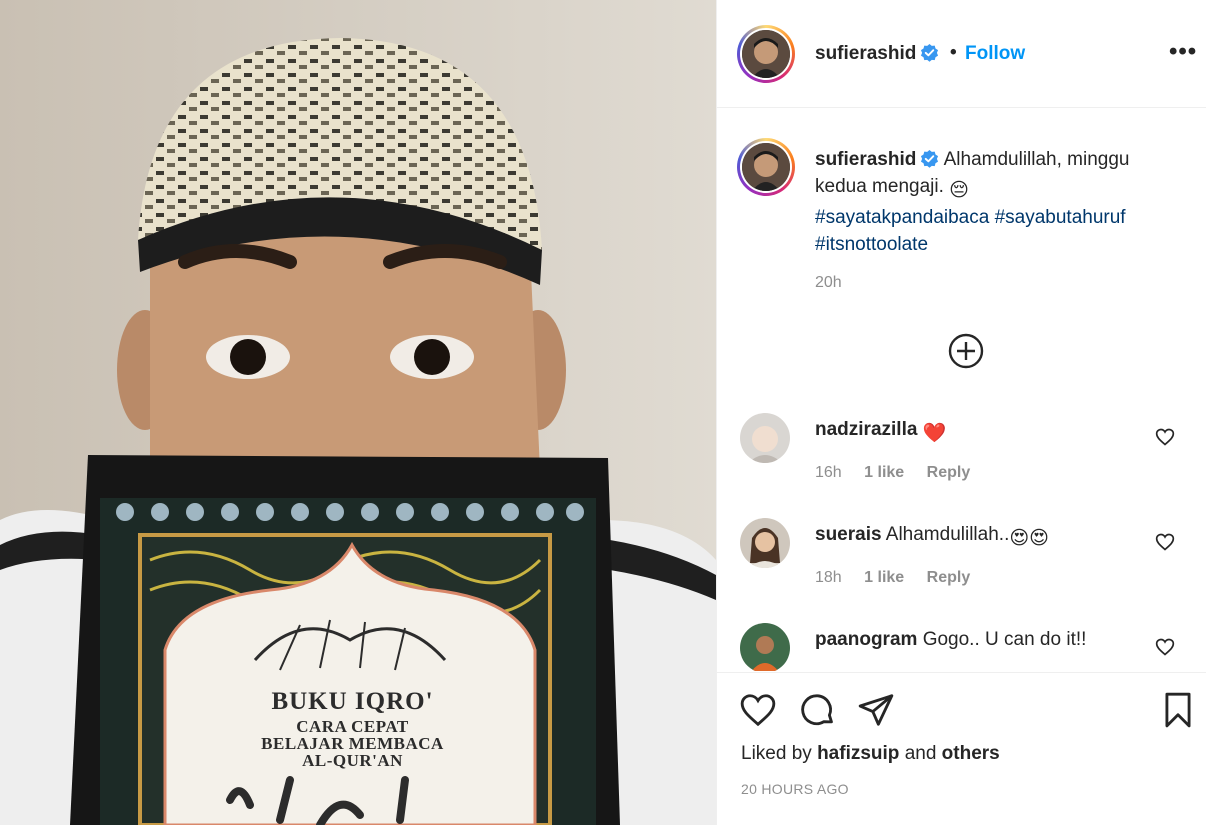  What do you see at coordinates (865, 53) in the screenshot?
I see `author-username: sufierashid` at bounding box center [865, 53].